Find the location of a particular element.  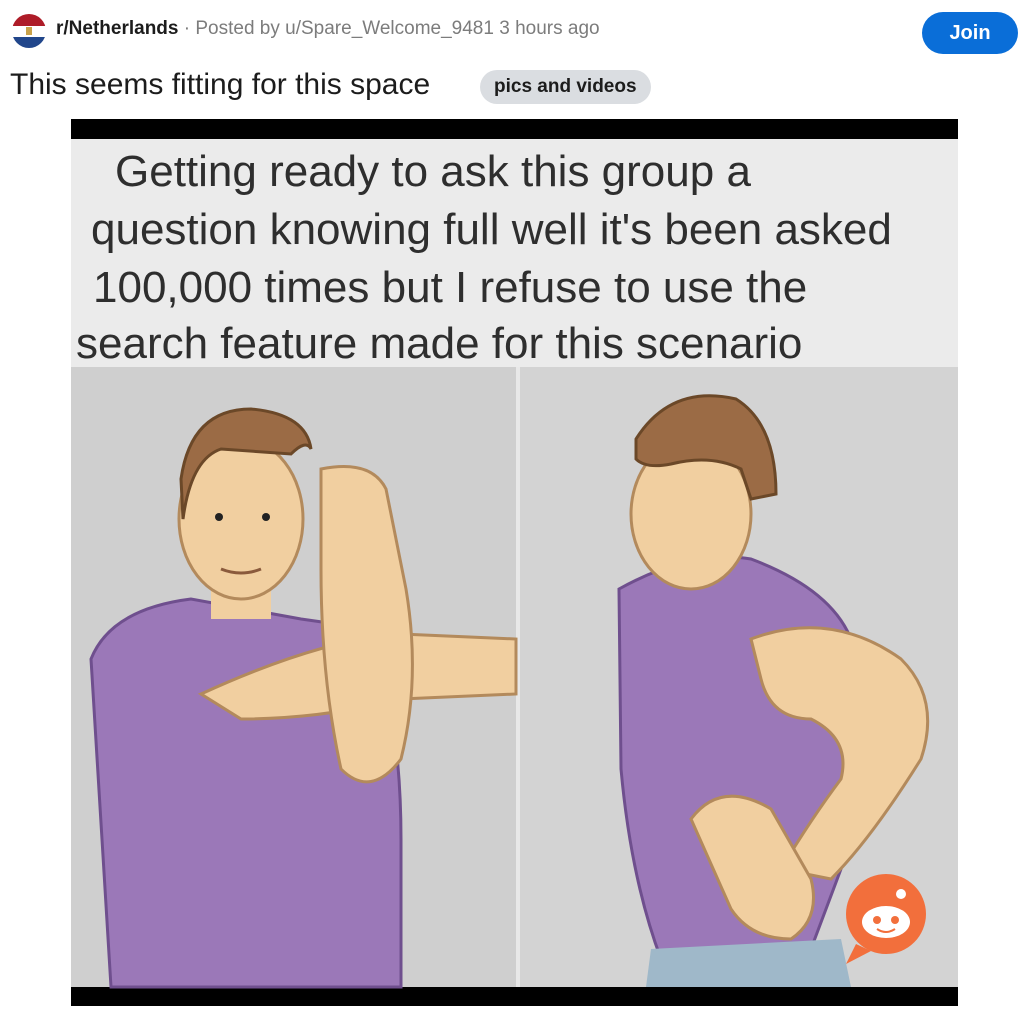

flair-badge: pics and videos is located at coordinates (565, 87).